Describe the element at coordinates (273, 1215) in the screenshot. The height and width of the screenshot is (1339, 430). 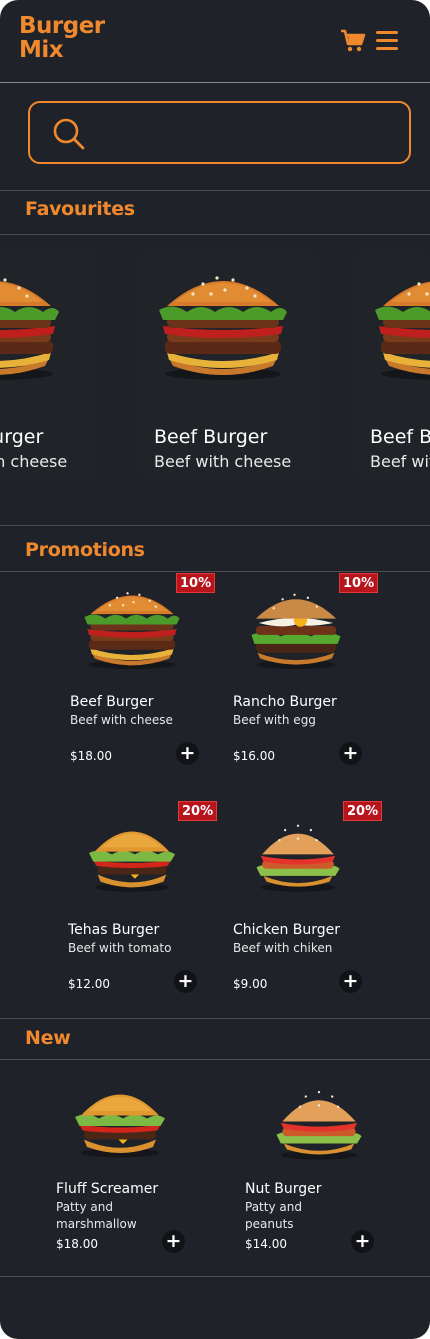
I see `product-desc: Patty and peanuts` at that location.